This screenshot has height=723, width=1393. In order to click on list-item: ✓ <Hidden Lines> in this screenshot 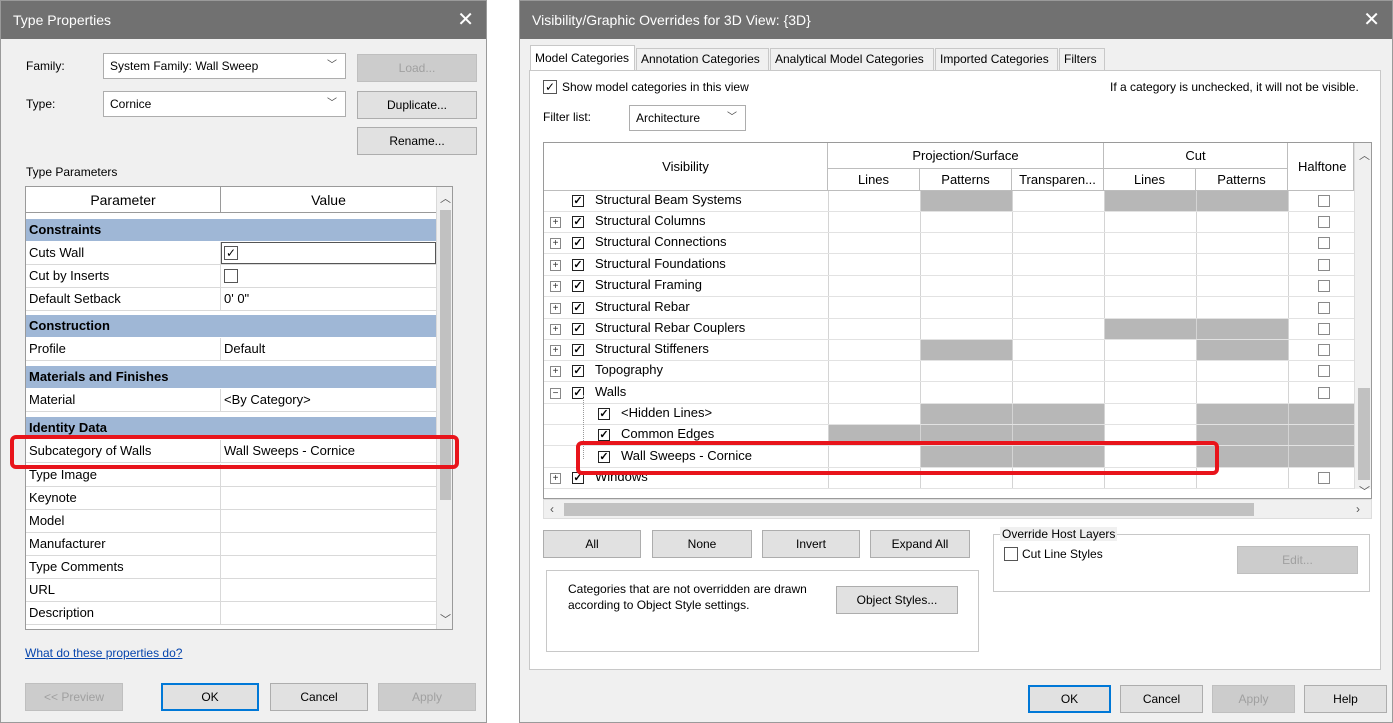, I will do `click(957, 415)`.